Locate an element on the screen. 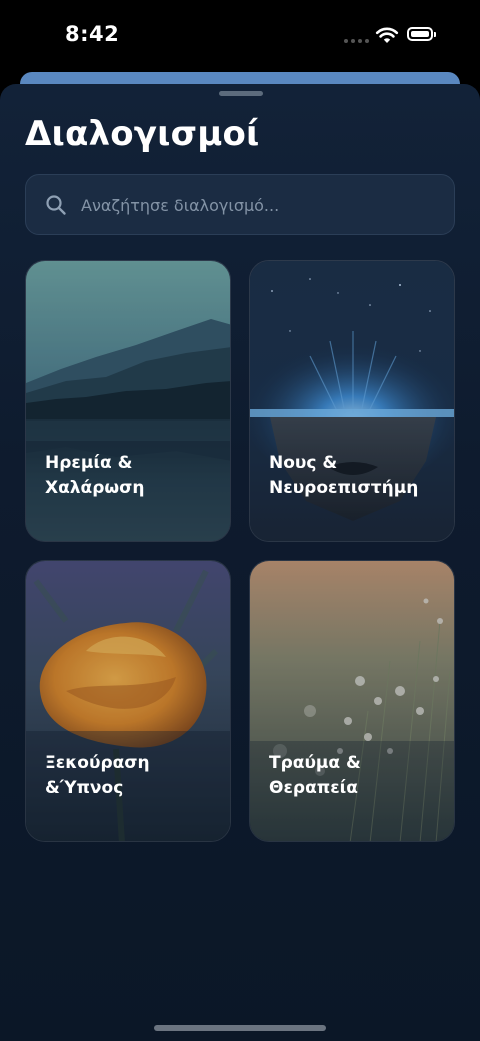 The image size is (480, 1041). category-card-trauma: Τραύμα & Θεραπεία is located at coordinates (352, 701).